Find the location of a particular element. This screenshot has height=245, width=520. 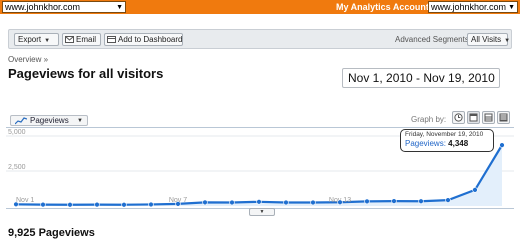

tooltip-date: Friday, November 19, 2010 is located at coordinates (444, 134).